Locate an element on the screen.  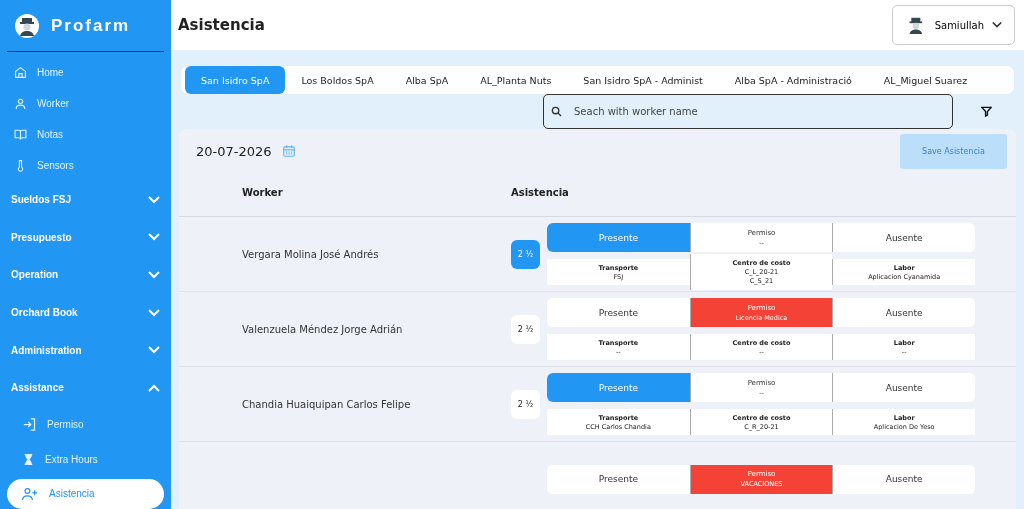
worker-name: Vergara Molina José Andrés is located at coordinates (311, 254).